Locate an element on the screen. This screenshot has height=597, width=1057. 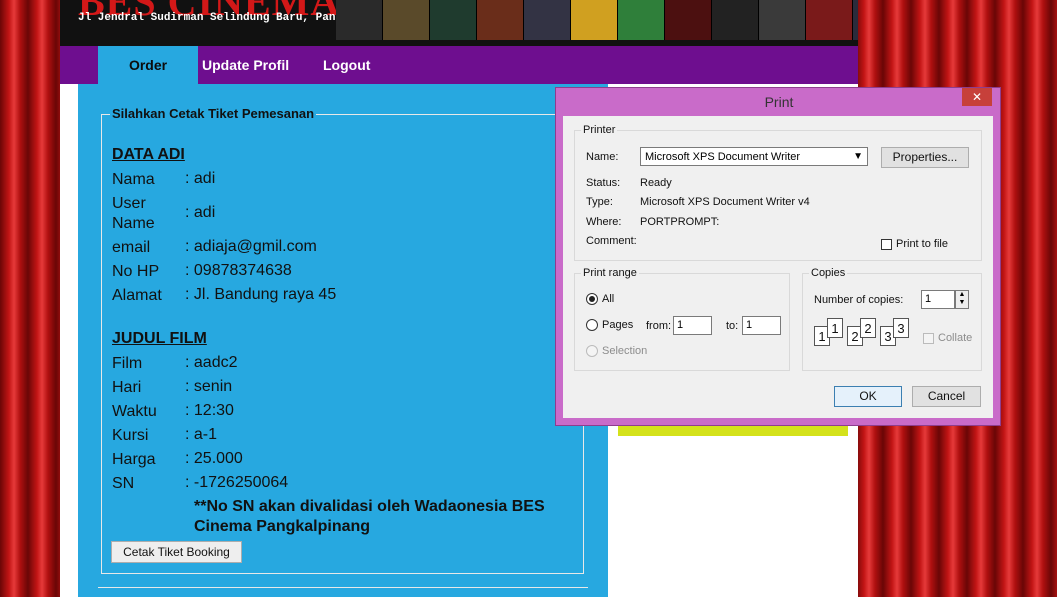
poster-strip is located at coordinates (597, 20).